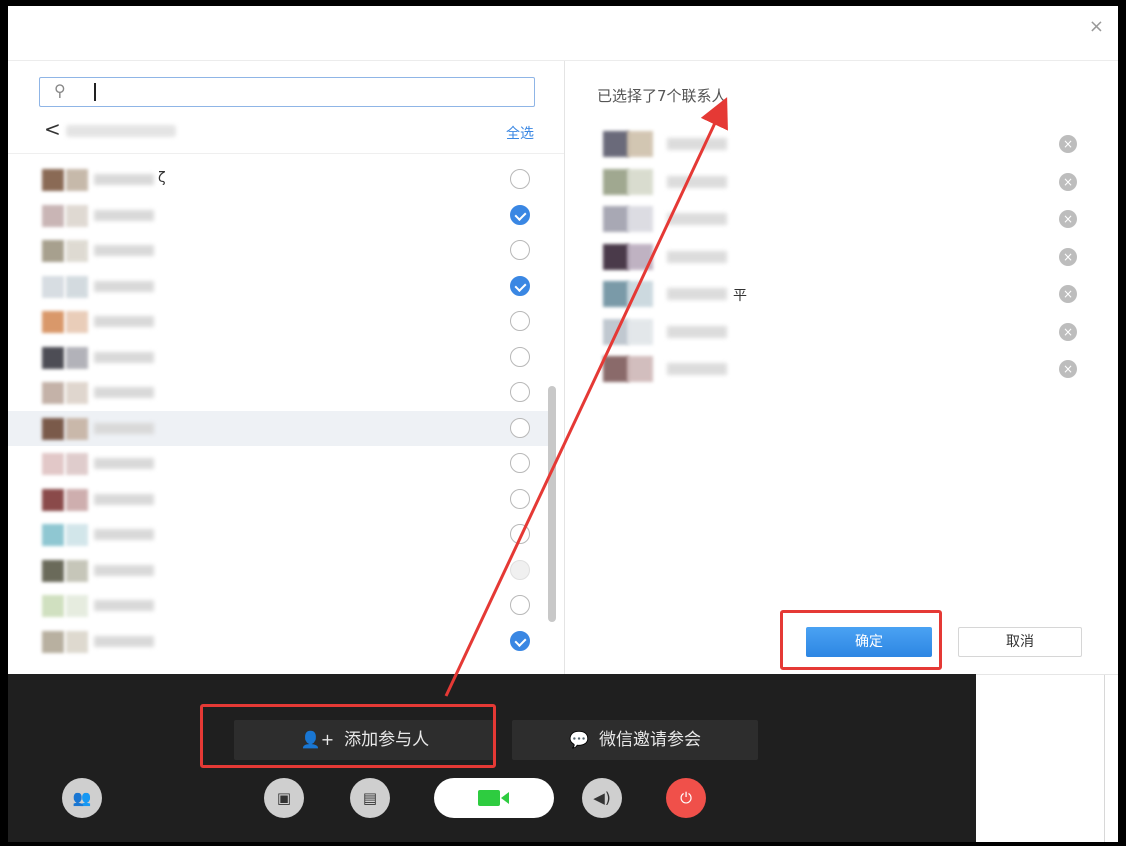 The width and height of the screenshot is (1126, 846). What do you see at coordinates (602, 798) in the screenshot?
I see `speaker-button: ◀)` at bounding box center [602, 798].